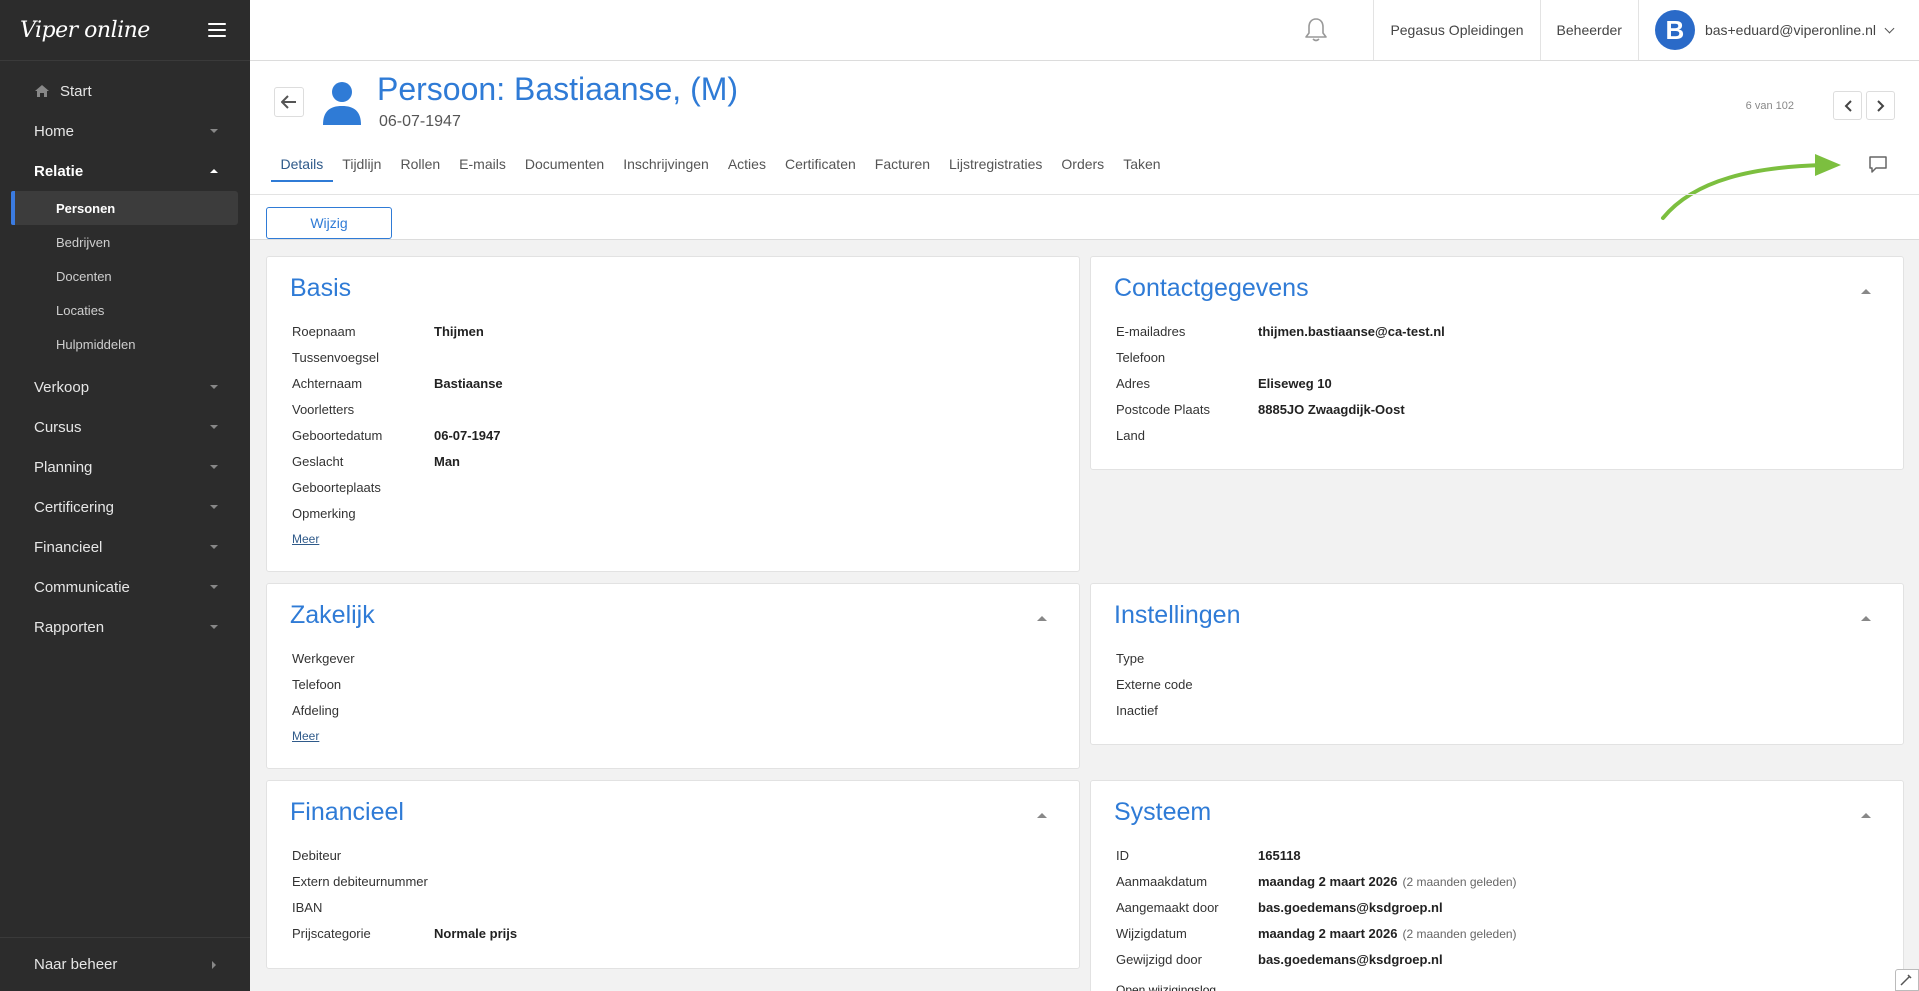  Describe the element at coordinates (125, 587) in the screenshot. I see `sidebar-item-communicatie: Communicatie` at that location.